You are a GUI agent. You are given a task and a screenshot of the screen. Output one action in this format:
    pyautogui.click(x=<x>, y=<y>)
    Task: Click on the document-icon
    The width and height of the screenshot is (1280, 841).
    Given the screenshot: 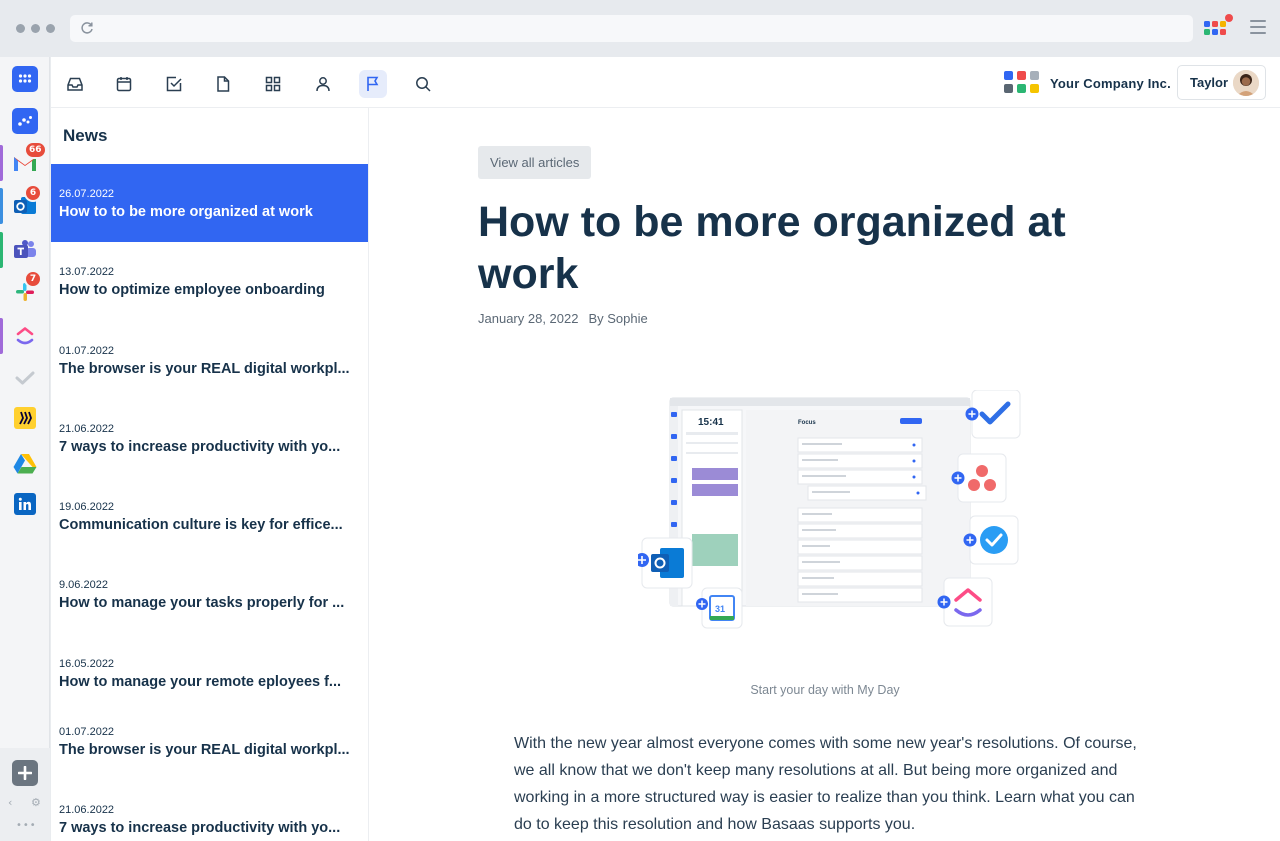 What is the action you would take?
    pyautogui.click(x=223, y=84)
    